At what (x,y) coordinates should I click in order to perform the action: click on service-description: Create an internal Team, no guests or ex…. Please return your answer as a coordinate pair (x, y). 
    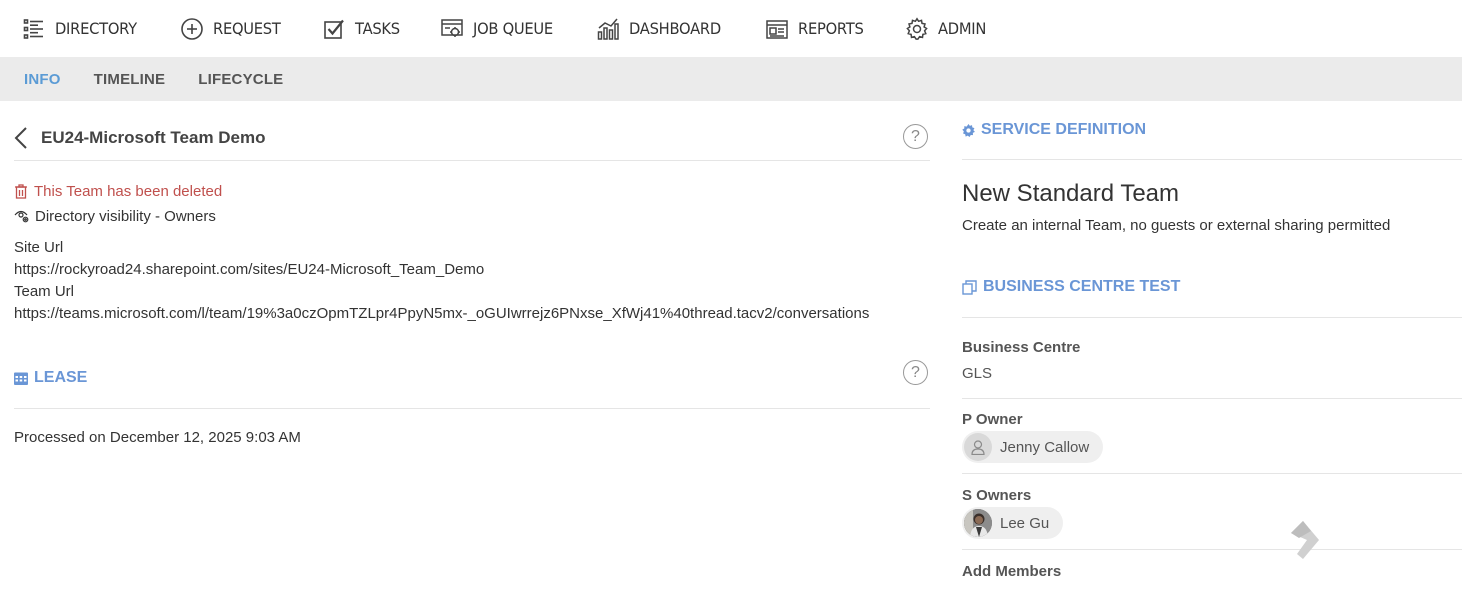
    Looking at the image, I should click on (1176, 225).